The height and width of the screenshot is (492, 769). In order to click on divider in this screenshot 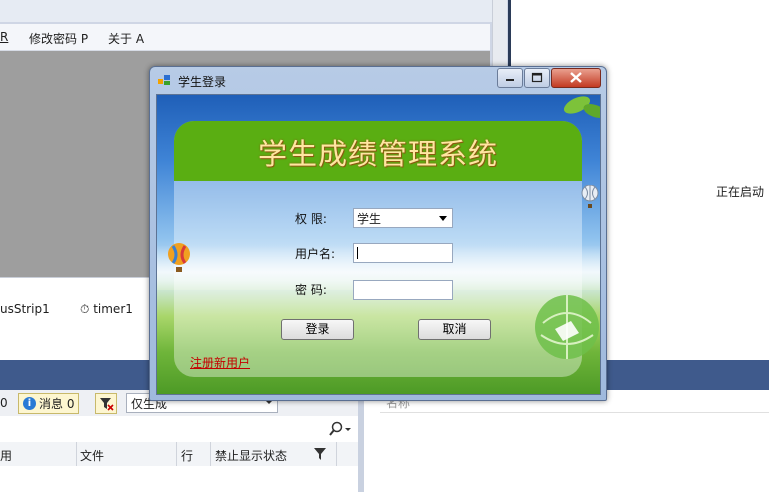, I will do `click(574, 412)`.